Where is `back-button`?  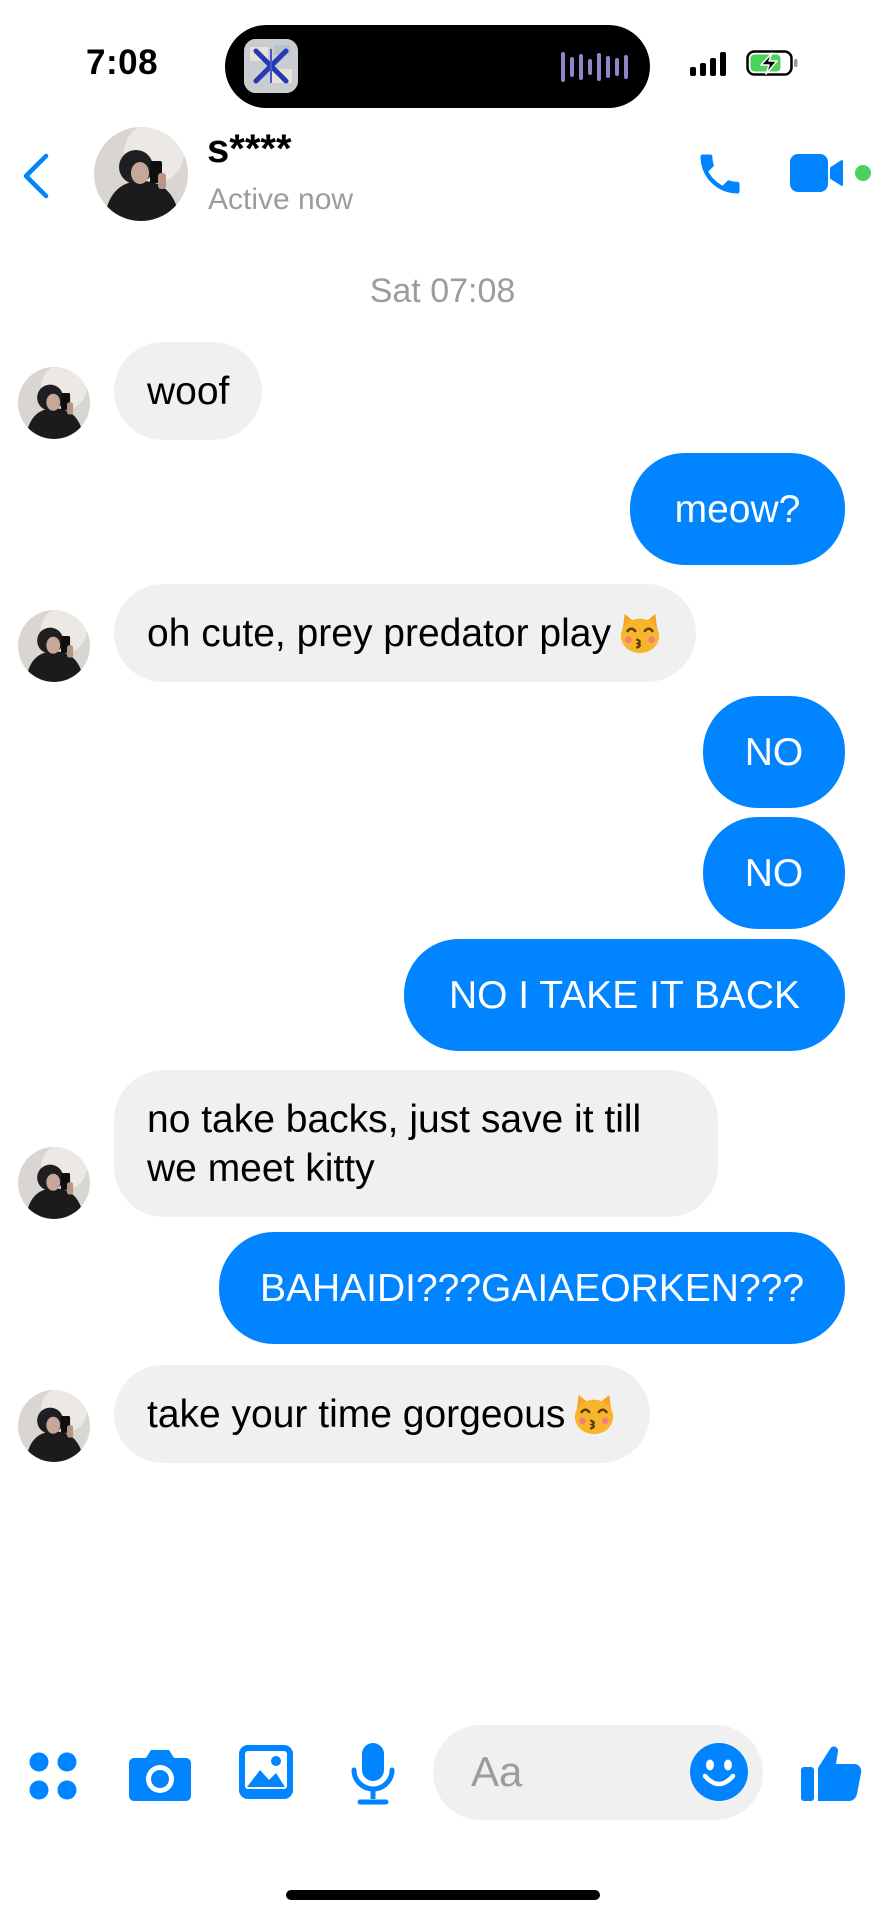
back-button is located at coordinates (36, 176).